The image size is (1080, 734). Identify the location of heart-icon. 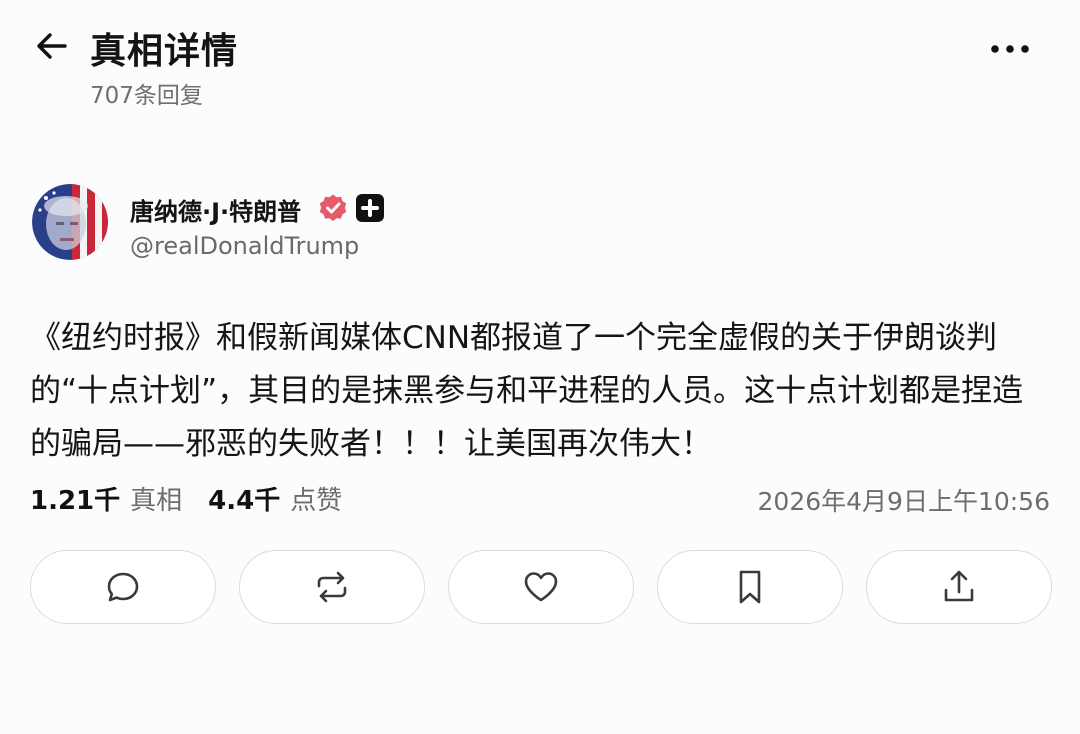
(541, 587).